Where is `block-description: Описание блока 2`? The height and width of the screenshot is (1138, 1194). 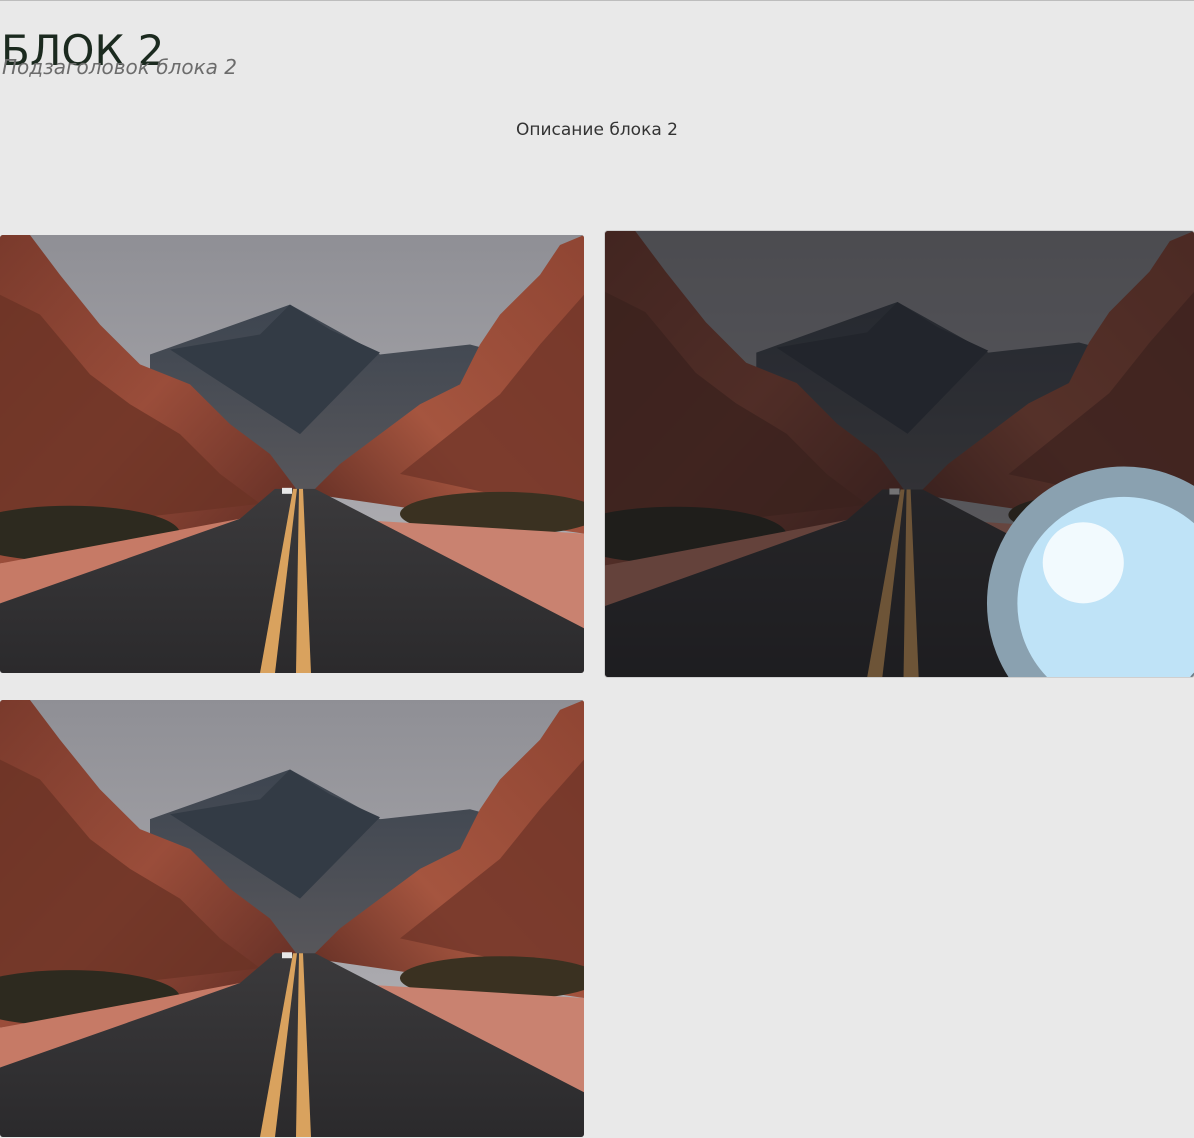 block-description: Описание блока 2 is located at coordinates (597, 130).